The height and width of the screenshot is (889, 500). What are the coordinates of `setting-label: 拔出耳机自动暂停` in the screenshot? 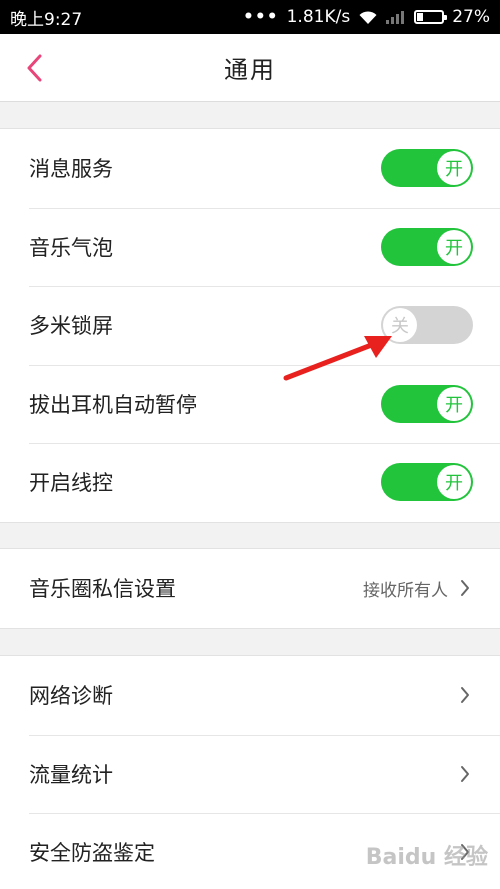 It's located at (113, 404).